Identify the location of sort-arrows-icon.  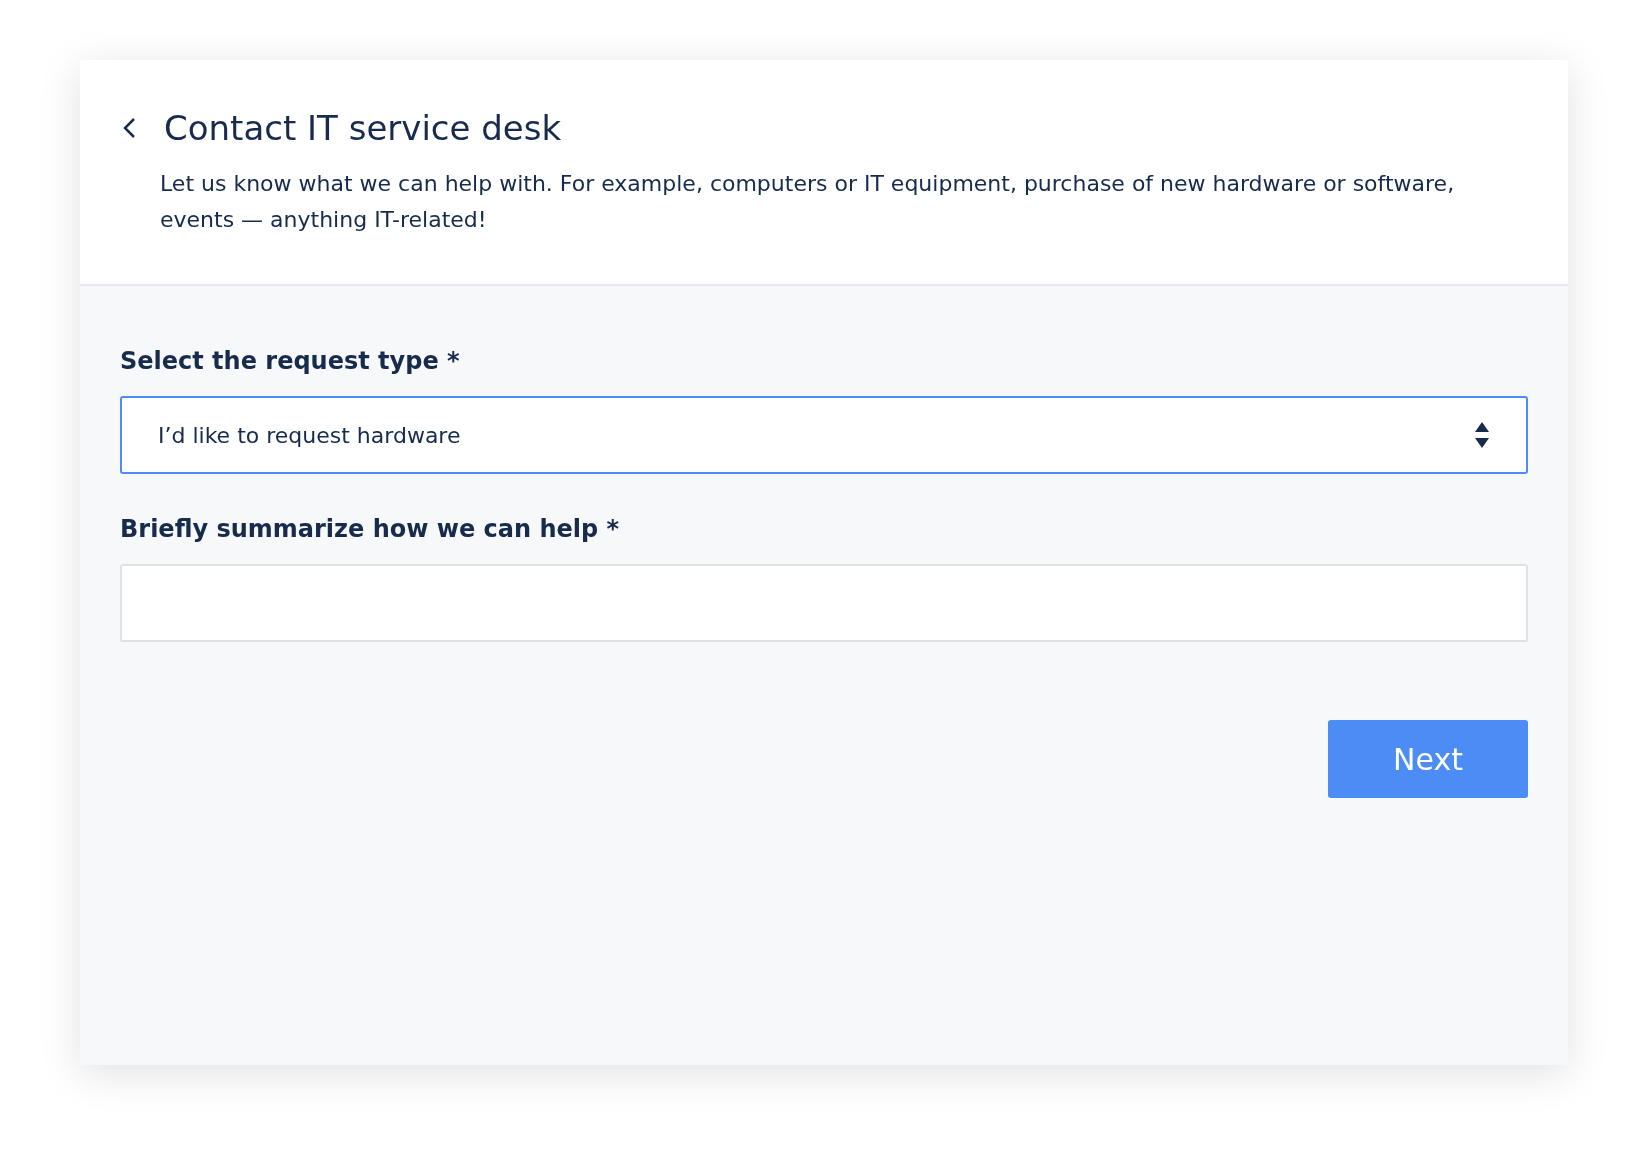
(1482, 435).